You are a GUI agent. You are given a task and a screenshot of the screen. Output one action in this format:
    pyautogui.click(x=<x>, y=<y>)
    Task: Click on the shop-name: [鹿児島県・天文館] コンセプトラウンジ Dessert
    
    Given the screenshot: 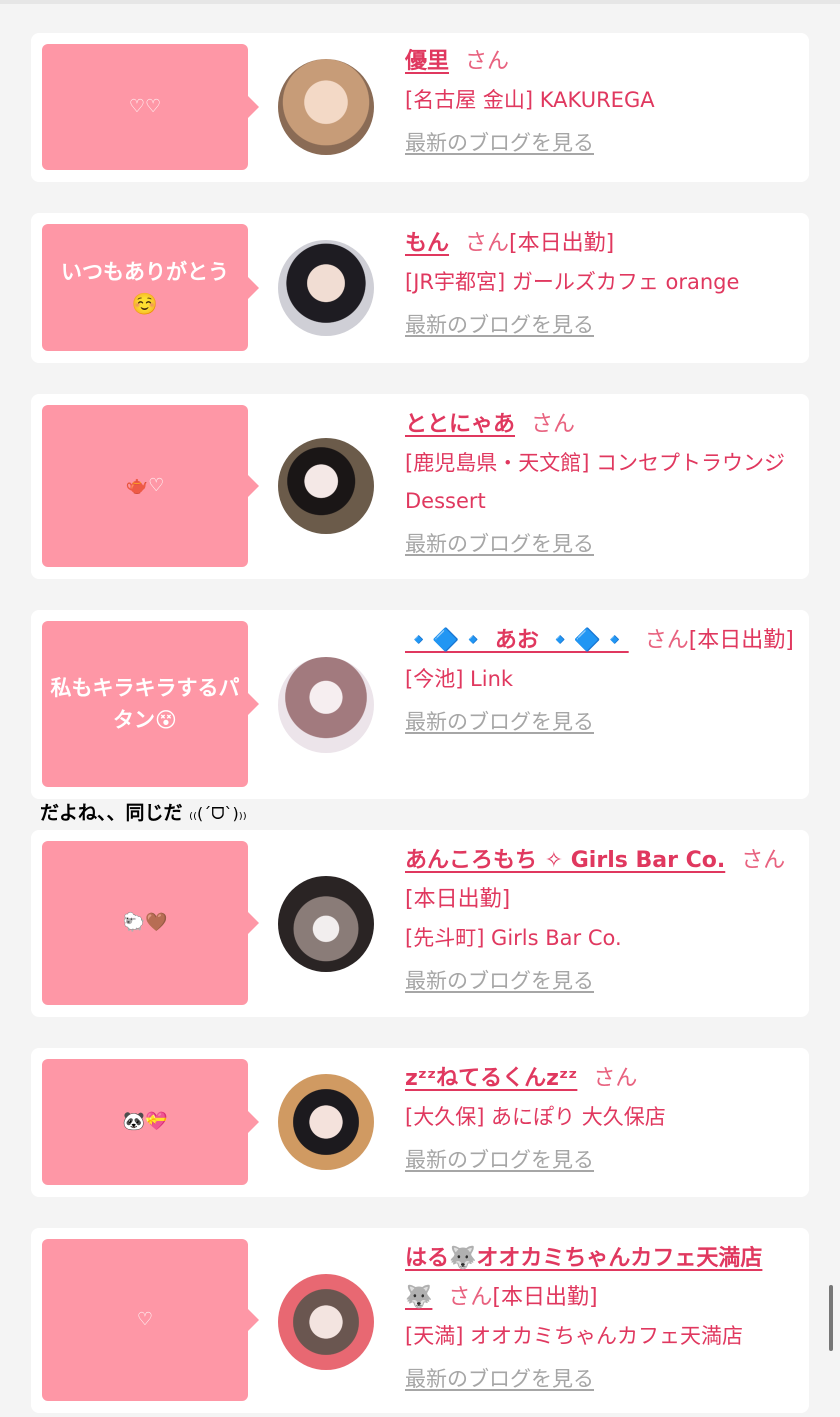 What is the action you would take?
    pyautogui.click(x=595, y=482)
    